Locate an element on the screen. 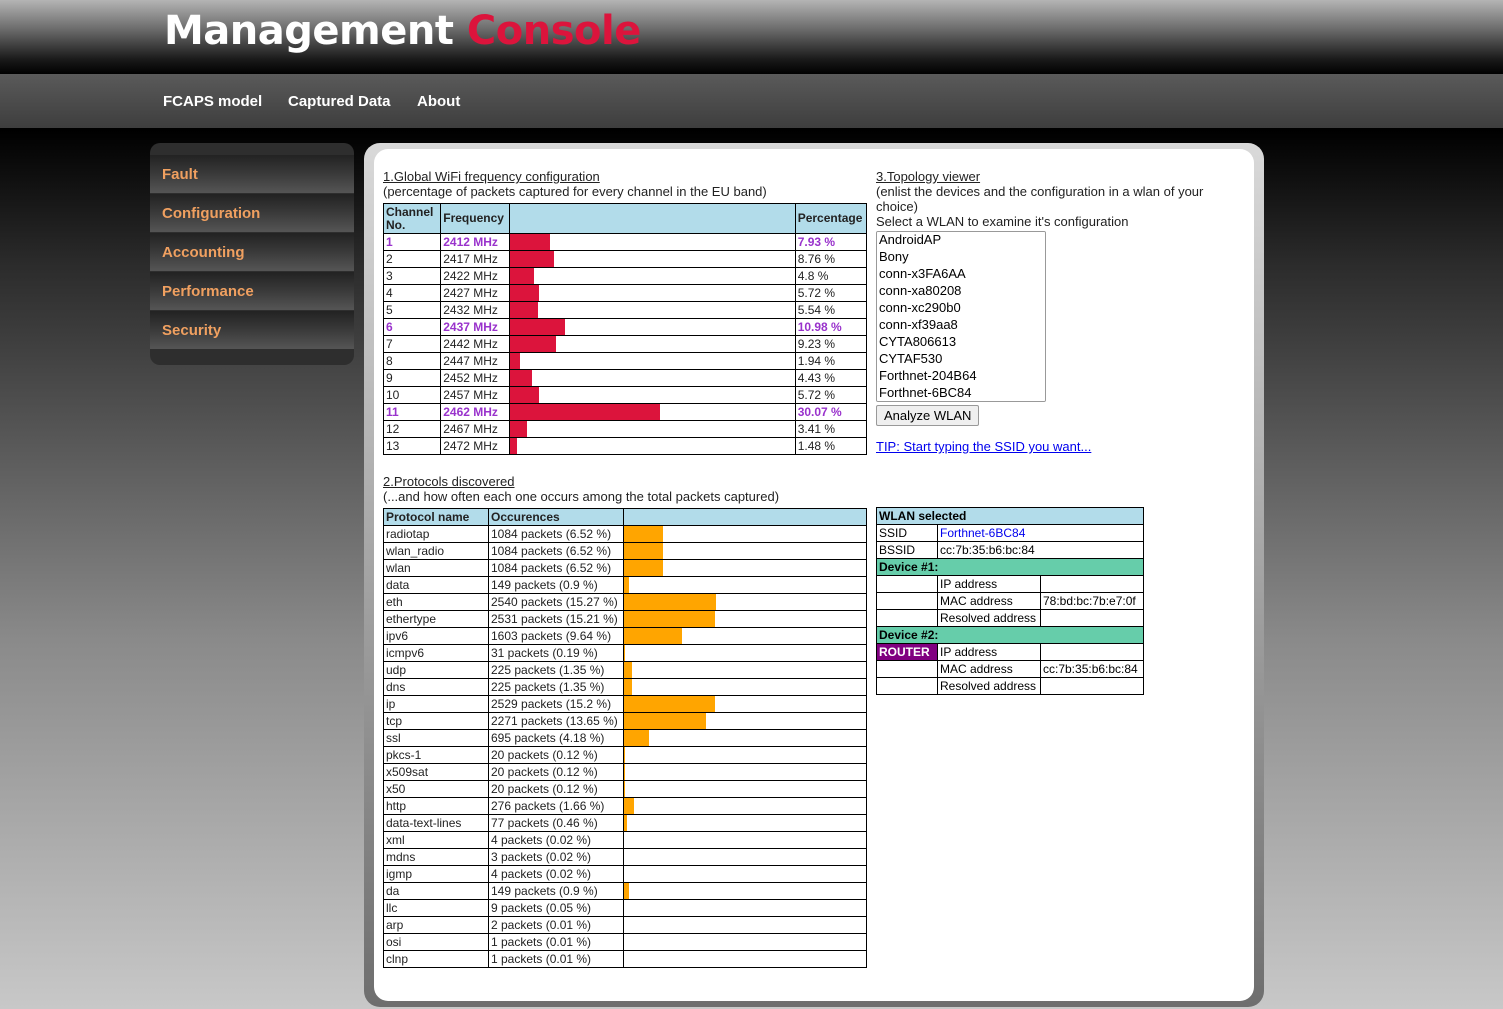 The image size is (1503, 1009). wlan-option: Forthnet-204B64 is located at coordinates (961, 376).